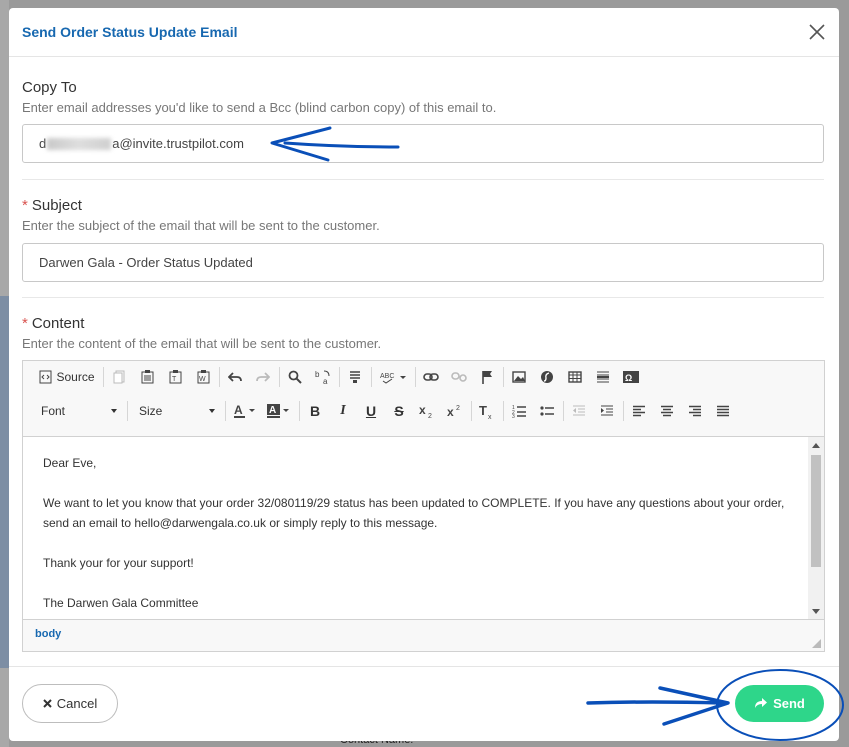 The width and height of the screenshot is (849, 747). What do you see at coordinates (245, 411) in the screenshot?
I see `text-color-button: A` at bounding box center [245, 411].